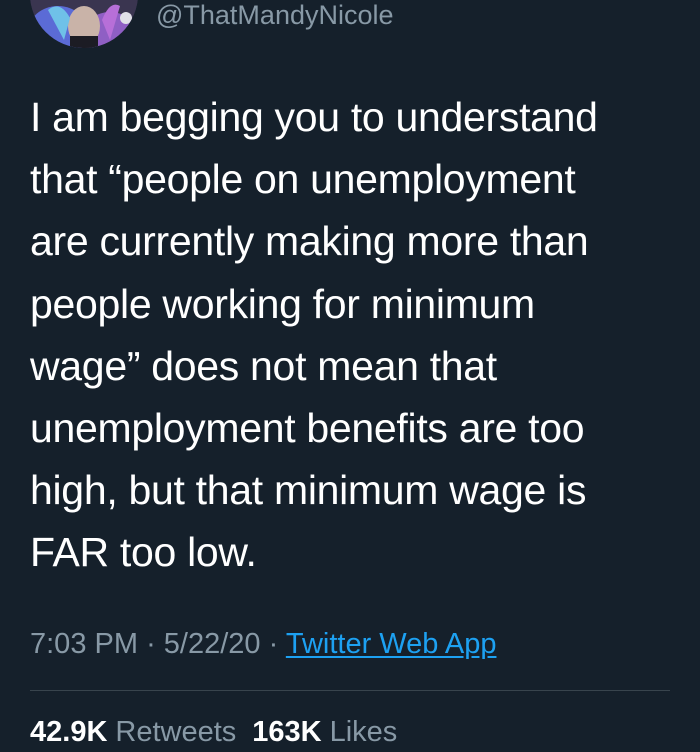 This screenshot has width=700, height=752. I want to click on engagement-stats: 42.9K Retweets 163K Likes, so click(213, 732).